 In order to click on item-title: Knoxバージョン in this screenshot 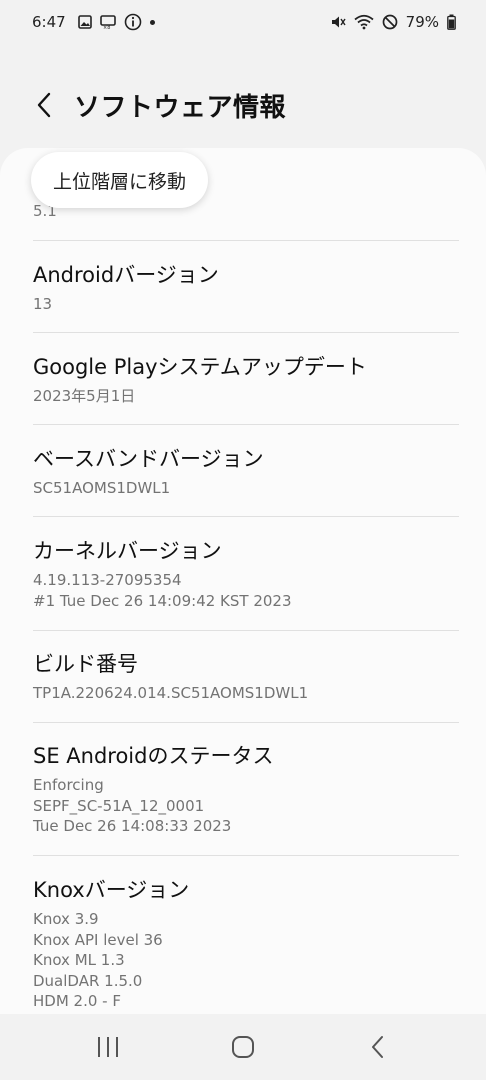, I will do `click(111, 890)`.